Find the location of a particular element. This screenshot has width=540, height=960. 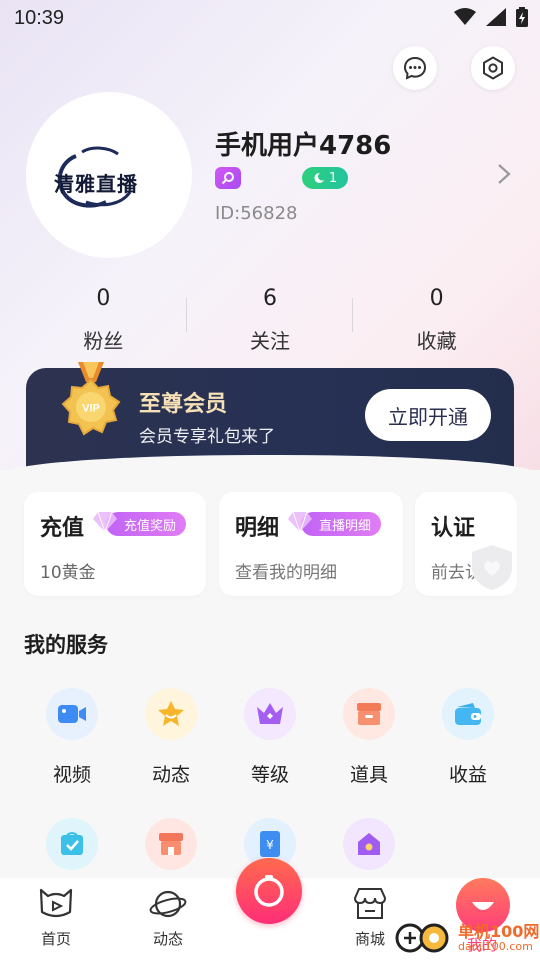

card-subtitle: 查看我的明细 is located at coordinates (286, 573).